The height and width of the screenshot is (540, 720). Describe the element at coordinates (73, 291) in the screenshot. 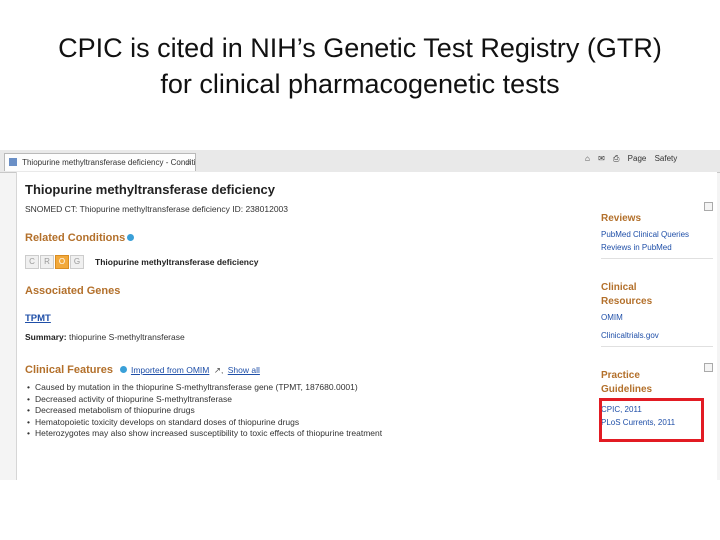

I see `associated-genes-heading: Associated Genes` at that location.